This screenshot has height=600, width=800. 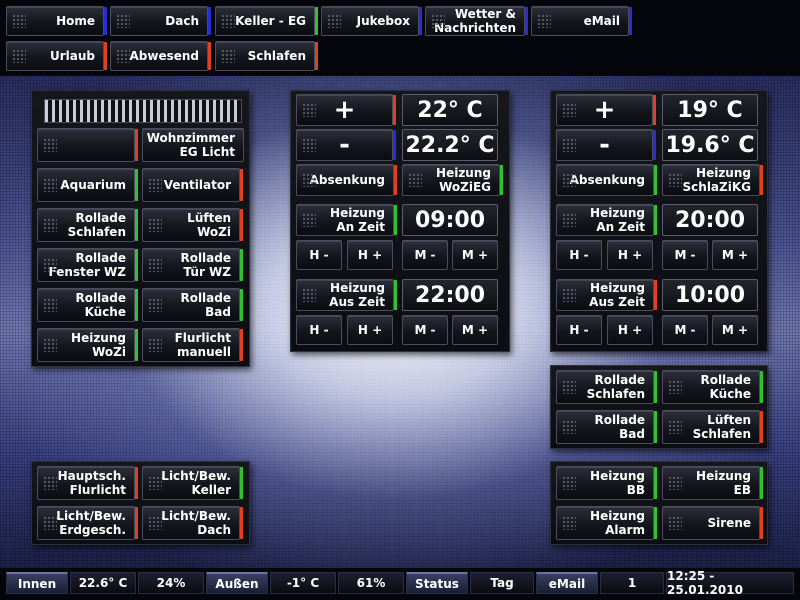 I want to click on heizung-wozi-button: Heizung WoZi, so click(x=87, y=345).